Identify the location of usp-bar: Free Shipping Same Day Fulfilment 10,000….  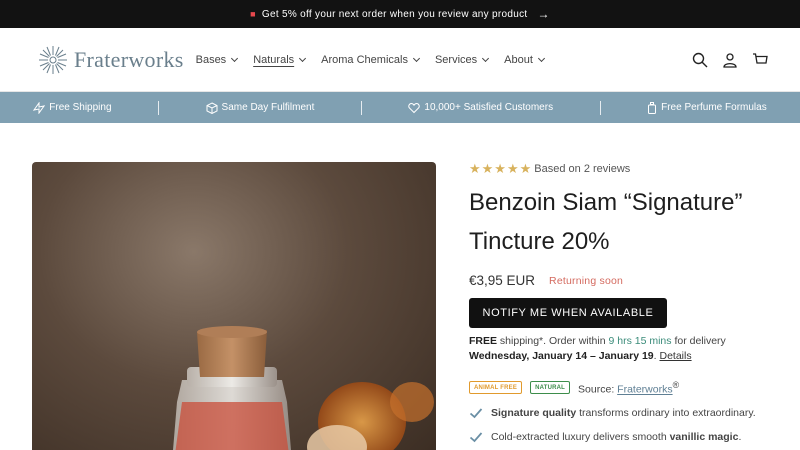
(400, 107).